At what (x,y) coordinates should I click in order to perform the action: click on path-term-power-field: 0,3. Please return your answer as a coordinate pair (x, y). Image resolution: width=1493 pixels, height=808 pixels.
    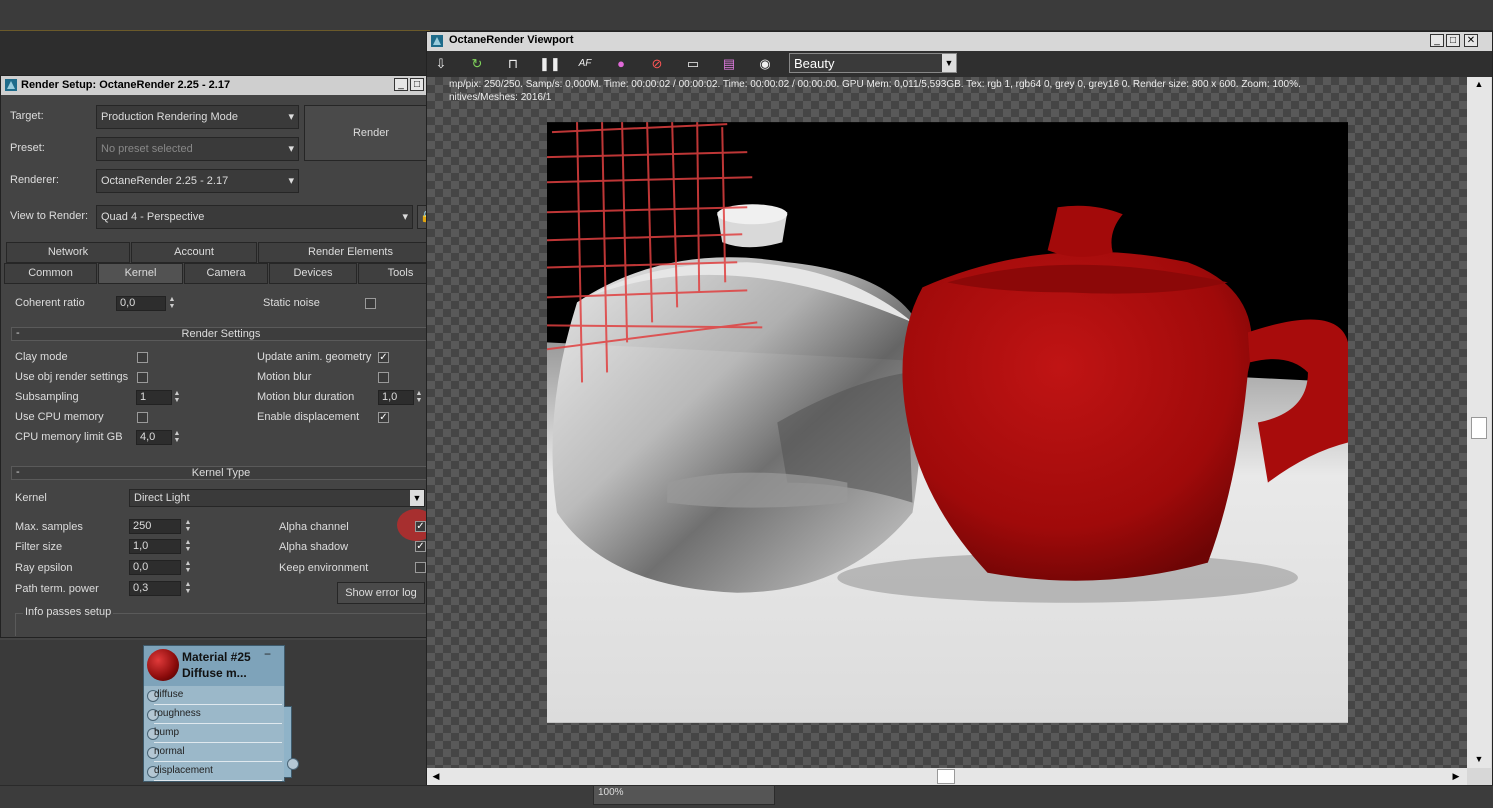
    Looking at the image, I should click on (155, 588).